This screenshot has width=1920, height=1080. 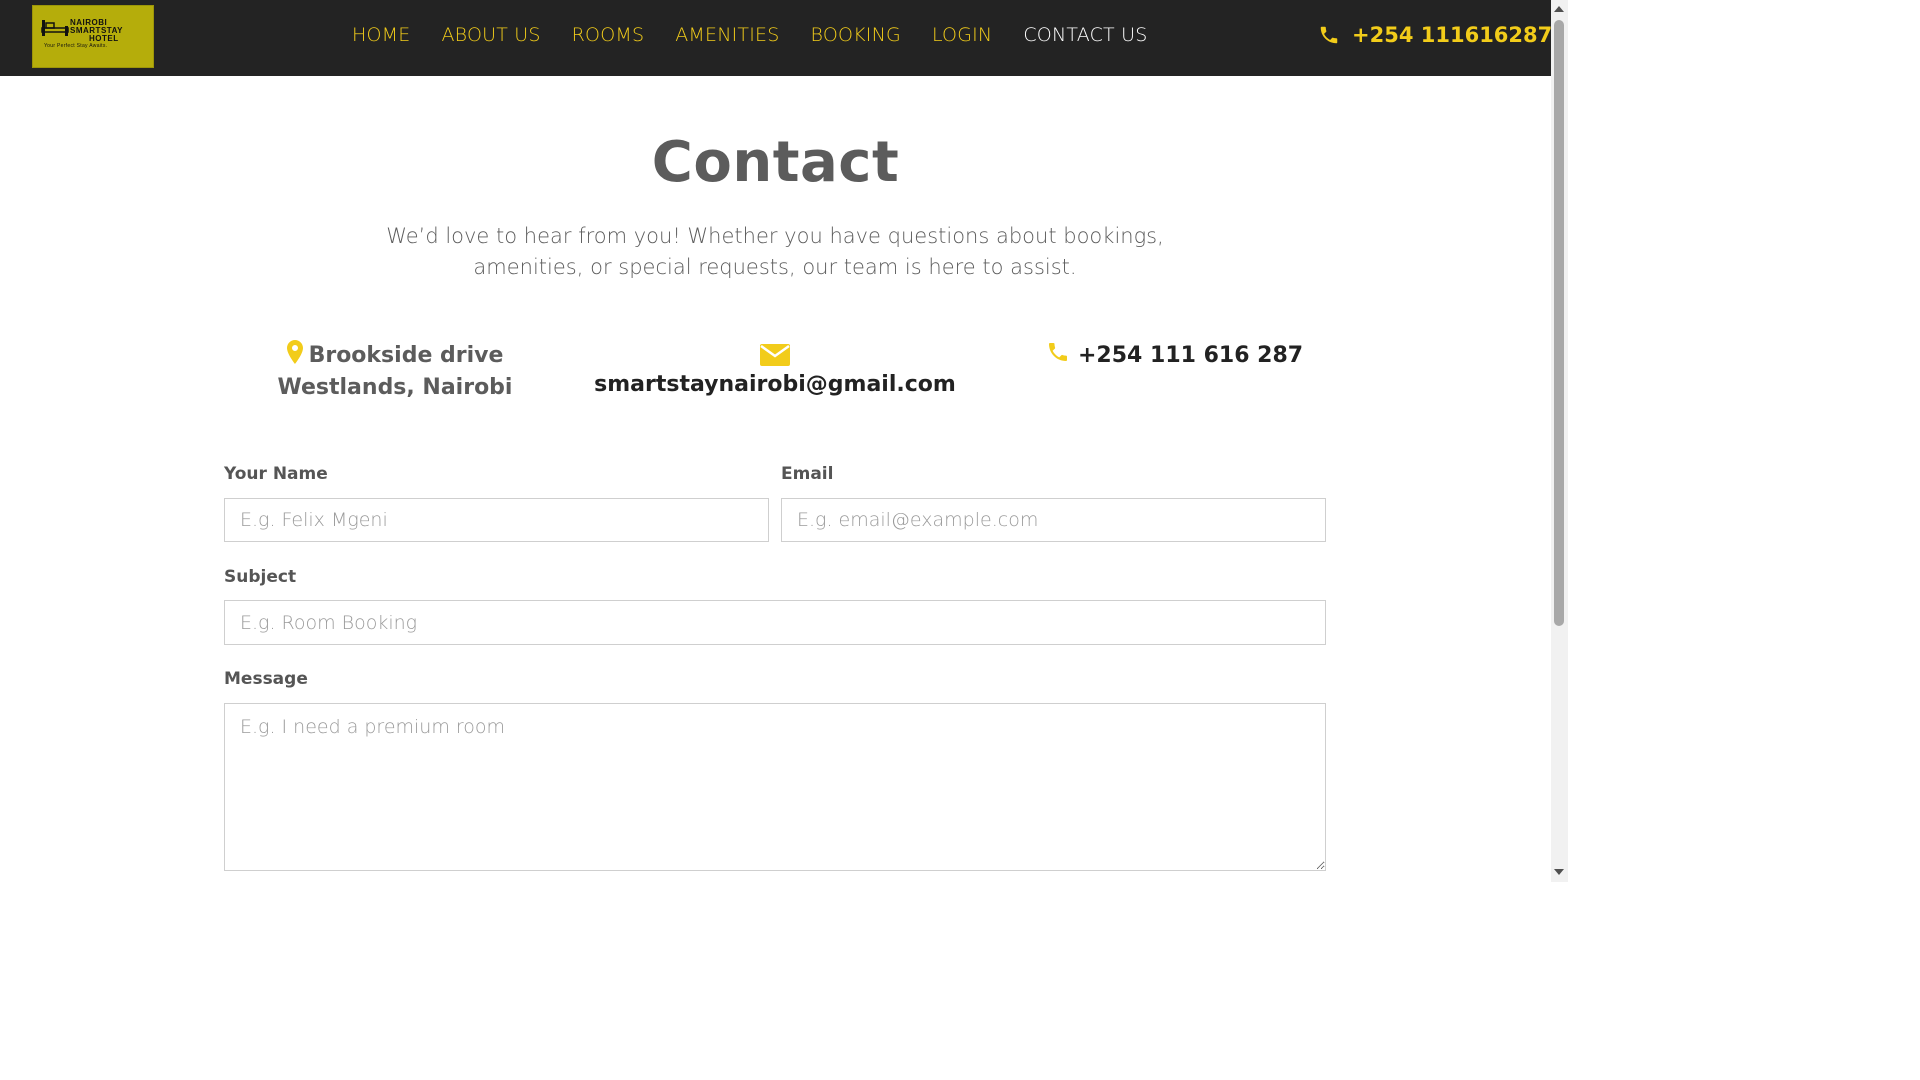 I want to click on subject-label: Subject, so click(x=260, y=577).